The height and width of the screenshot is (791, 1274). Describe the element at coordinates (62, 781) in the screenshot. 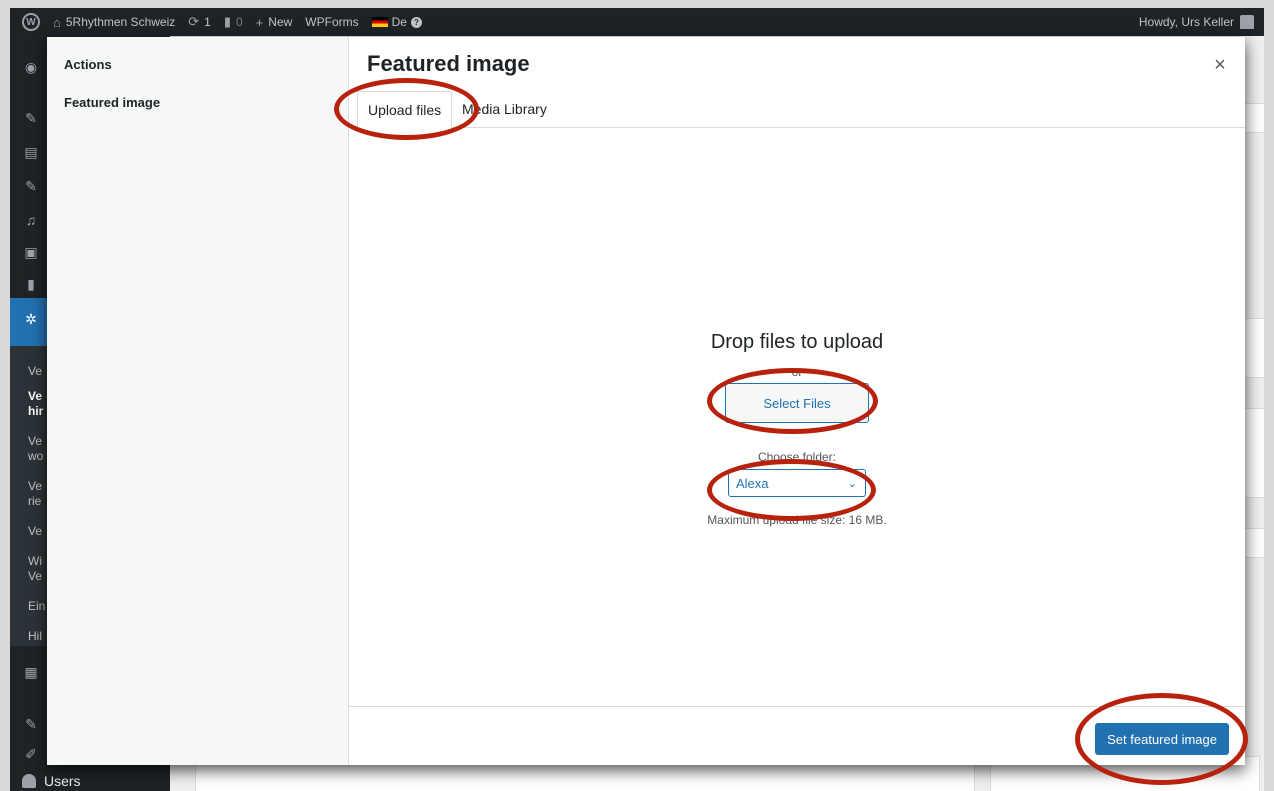

I see `users-label: Users` at that location.